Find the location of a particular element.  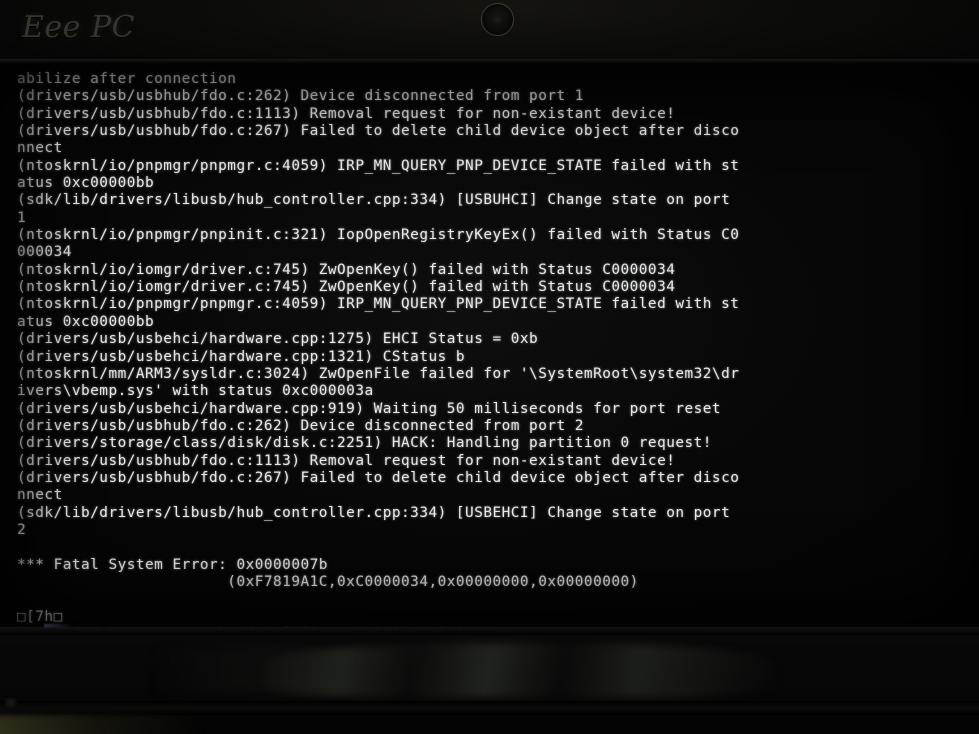

desk-surface-glint is located at coordinates (120, 724).